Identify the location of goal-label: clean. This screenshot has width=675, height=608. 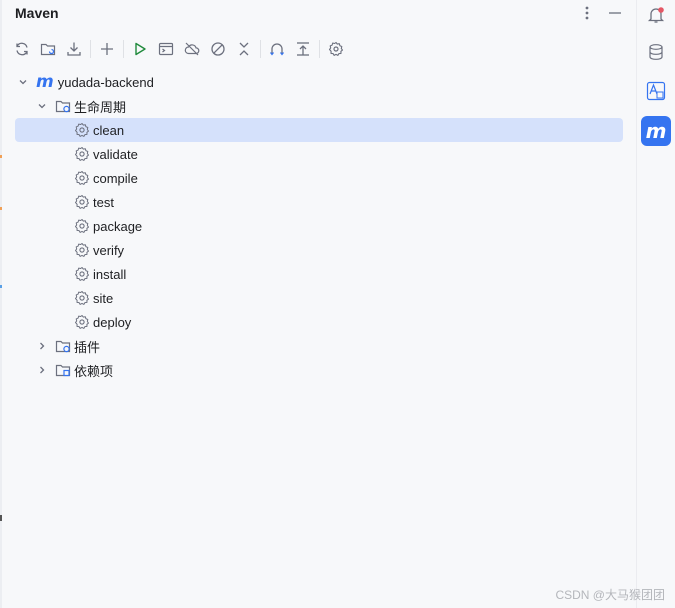
(109, 130).